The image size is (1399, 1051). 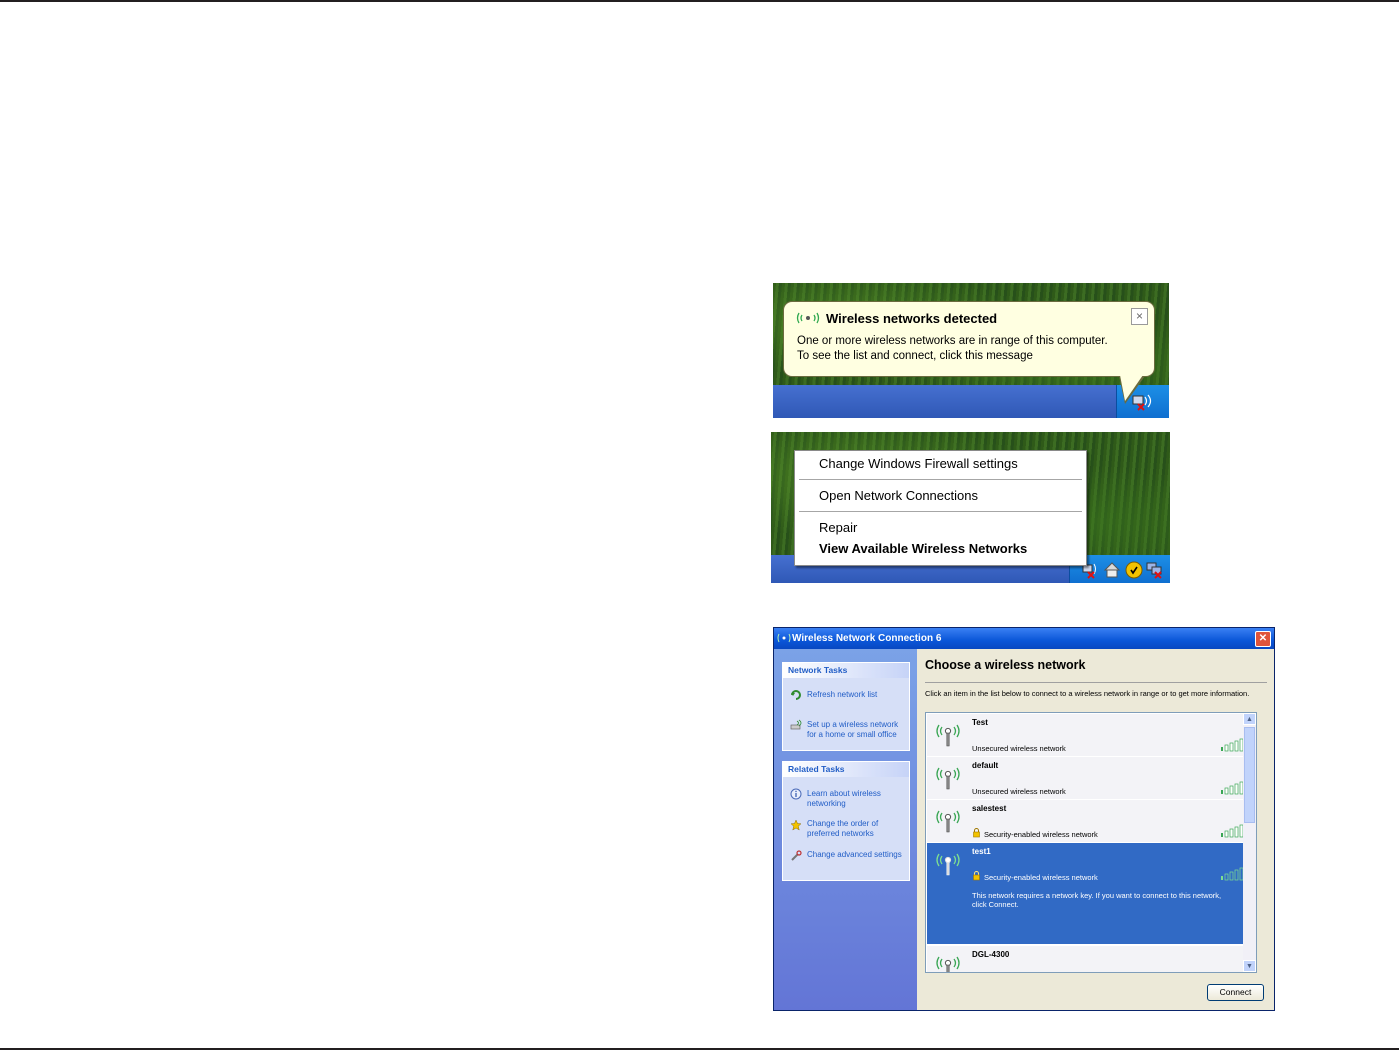 What do you see at coordinates (991, 954) in the screenshot?
I see `network-name: DGL-4300` at bounding box center [991, 954].